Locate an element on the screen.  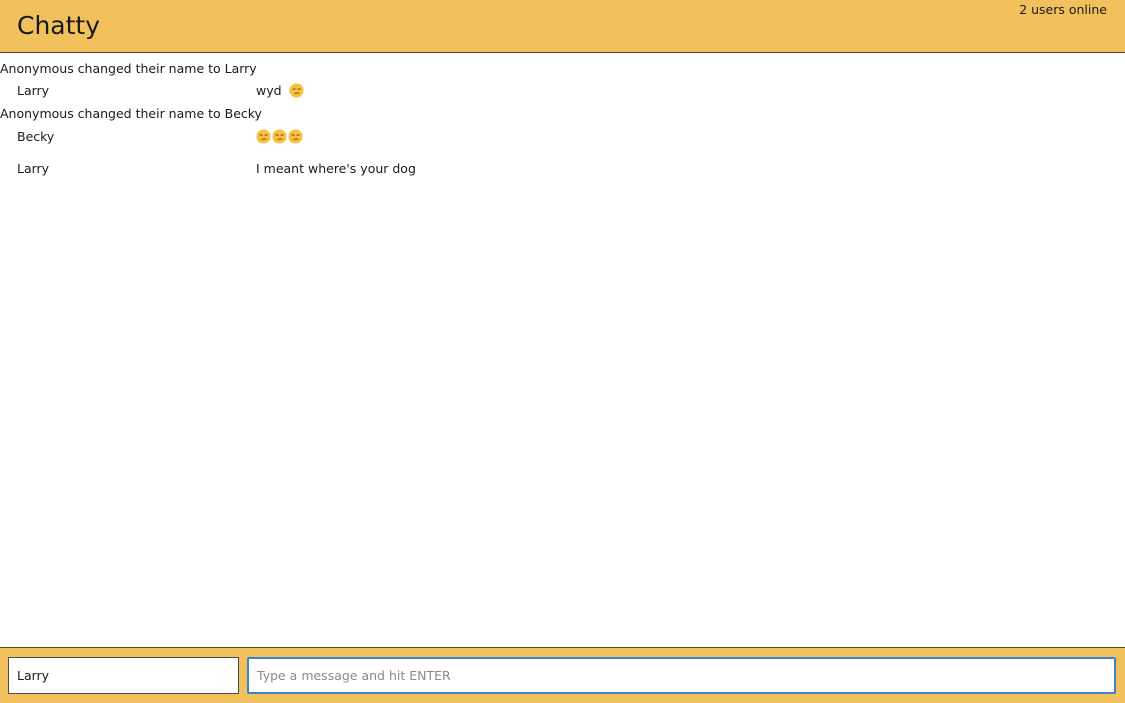
message-row: Larry I meant where's your dog is located at coordinates (562, 169).